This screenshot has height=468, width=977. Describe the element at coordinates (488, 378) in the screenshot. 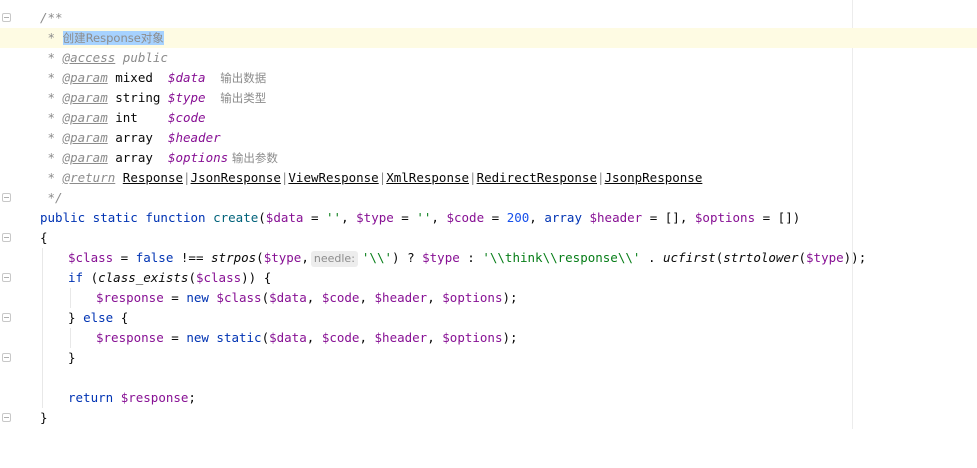

I see `code-line-empty` at that location.